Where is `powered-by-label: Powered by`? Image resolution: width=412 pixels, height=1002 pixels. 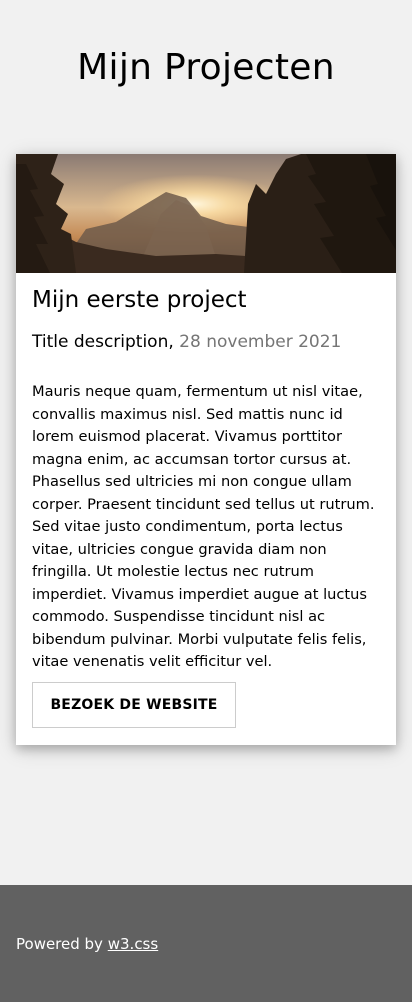 powered-by-label: Powered by is located at coordinates (59, 944).